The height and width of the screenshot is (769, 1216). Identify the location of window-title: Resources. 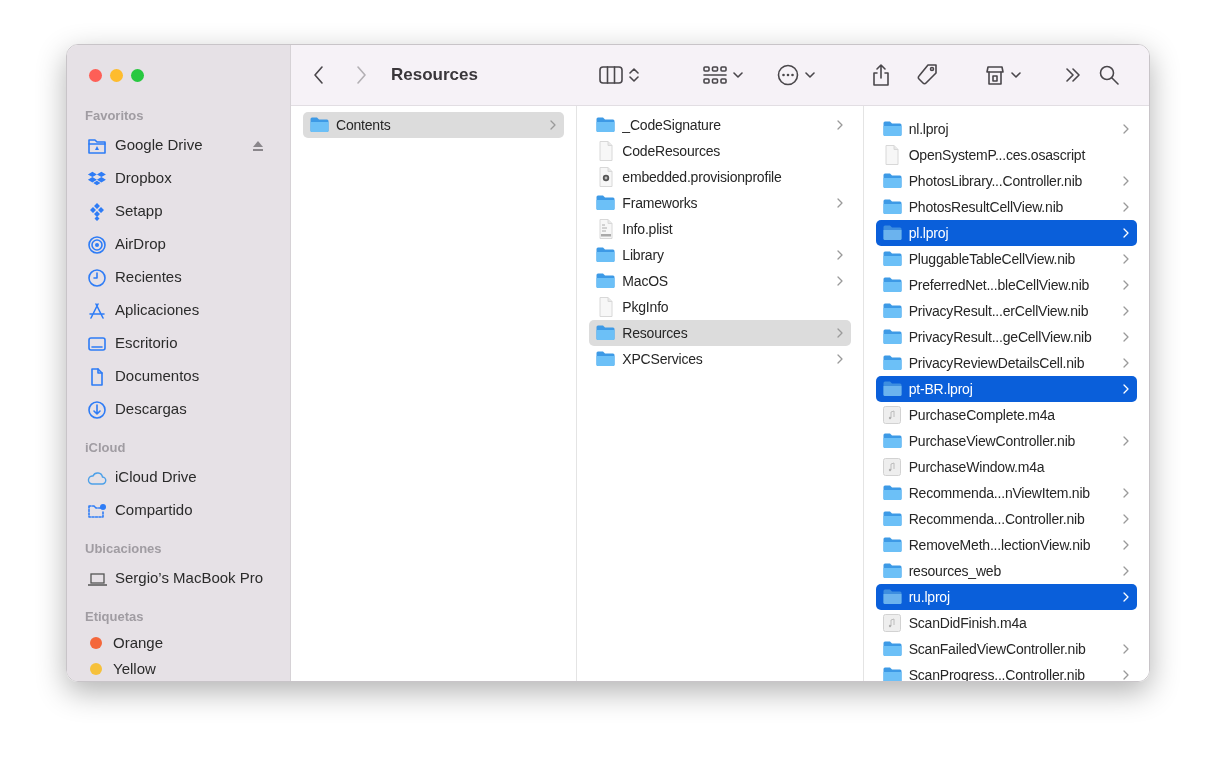
(435, 75).